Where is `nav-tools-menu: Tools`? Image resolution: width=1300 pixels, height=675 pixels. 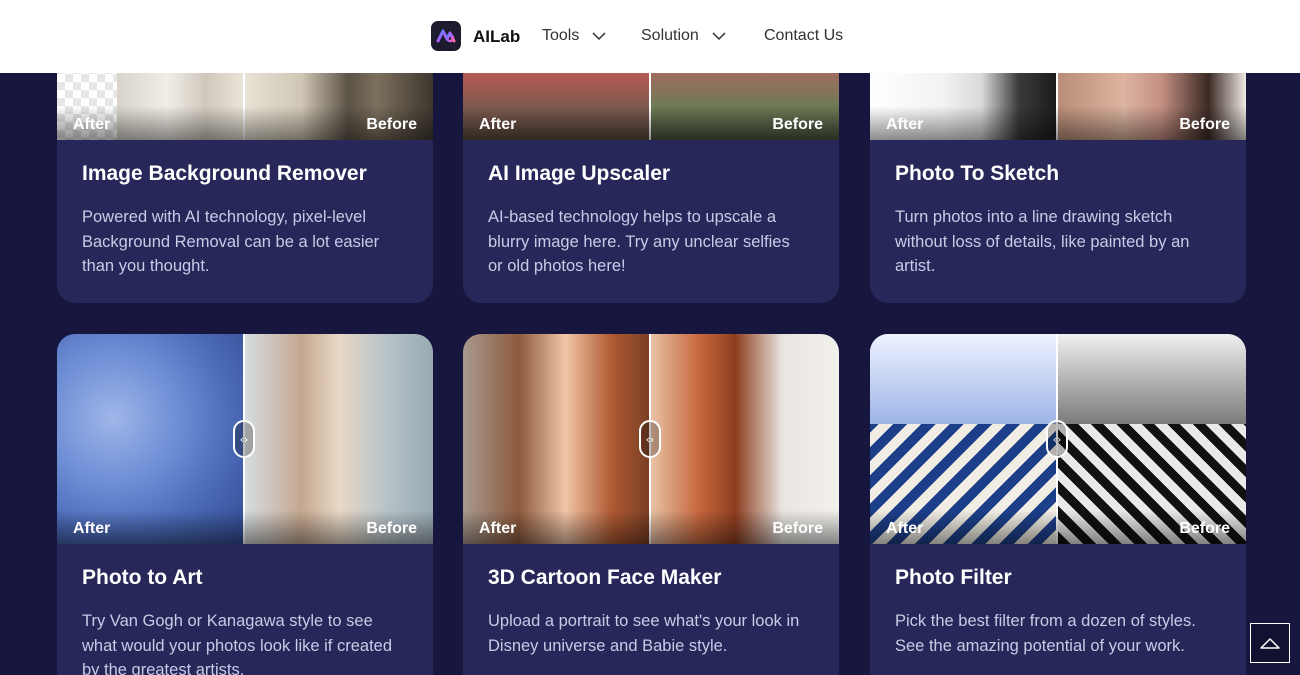 nav-tools-menu: Tools is located at coordinates (574, 36).